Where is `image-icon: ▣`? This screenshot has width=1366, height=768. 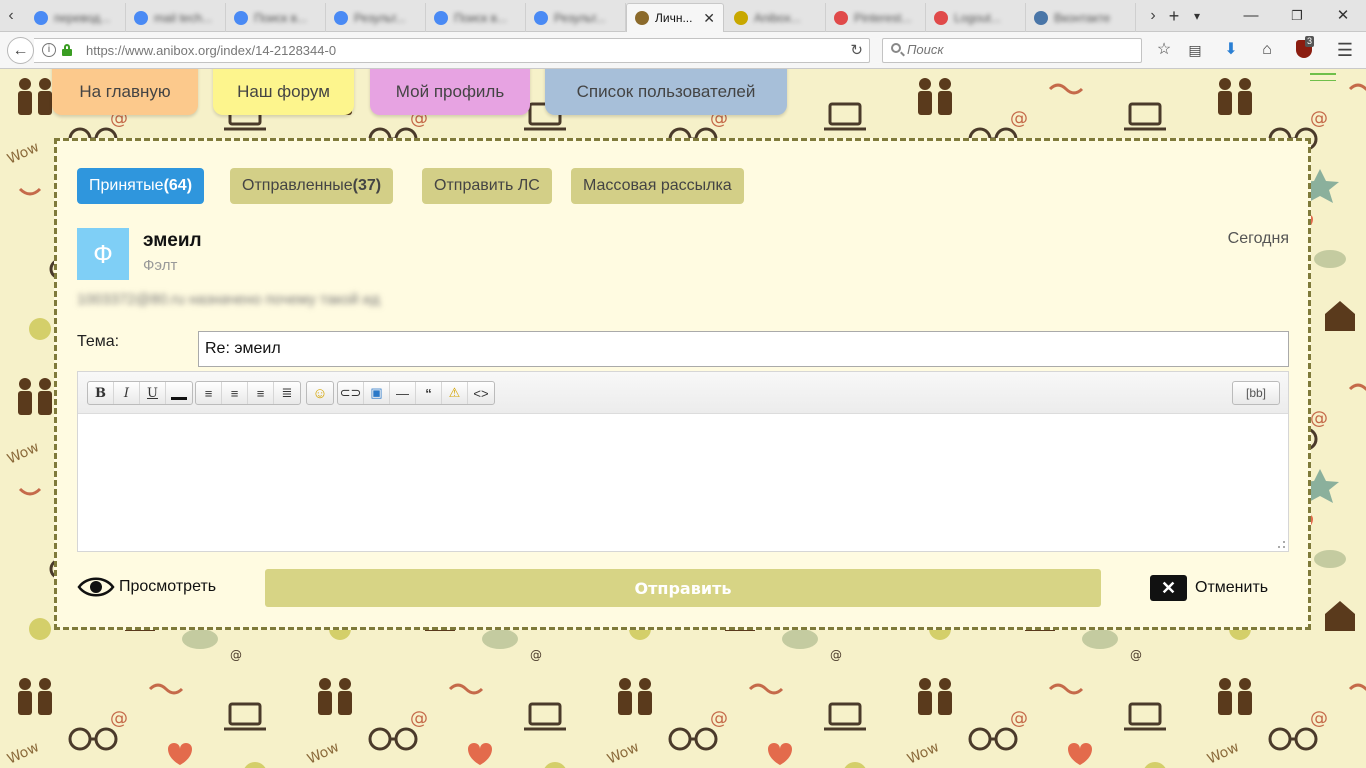
image-icon: ▣ is located at coordinates (377, 393).